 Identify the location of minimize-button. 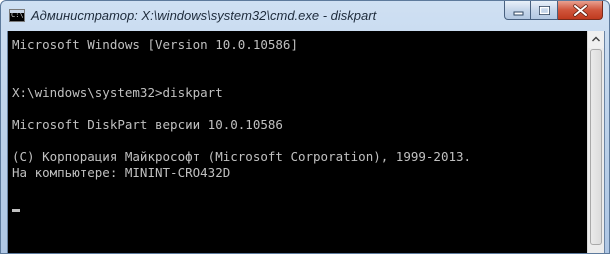
(517, 10).